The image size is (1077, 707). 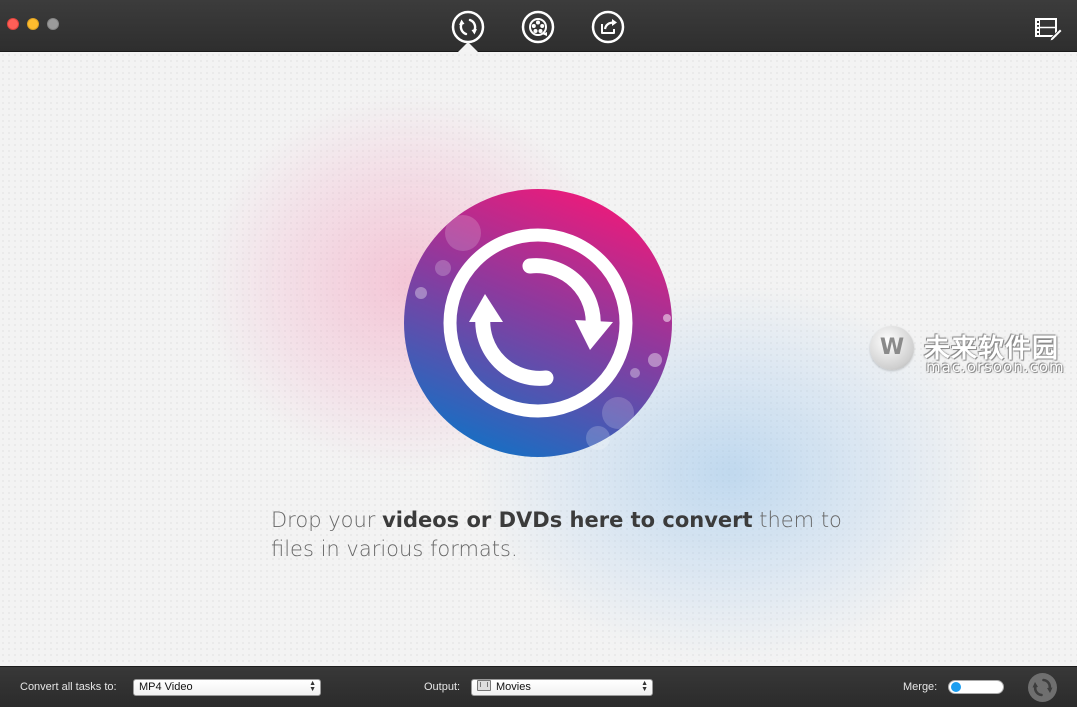 What do you see at coordinates (53, 24) in the screenshot?
I see `zoom-window-button` at bounding box center [53, 24].